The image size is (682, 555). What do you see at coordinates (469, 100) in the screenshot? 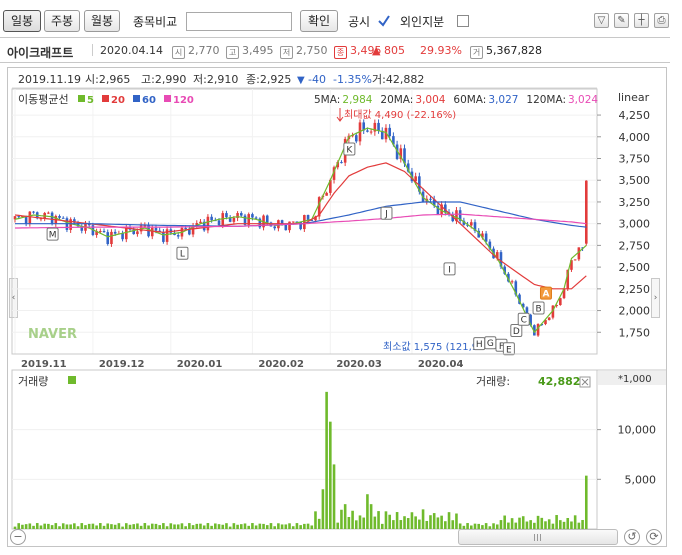
I see `ma-value-label: 60MA:` at bounding box center [469, 100].